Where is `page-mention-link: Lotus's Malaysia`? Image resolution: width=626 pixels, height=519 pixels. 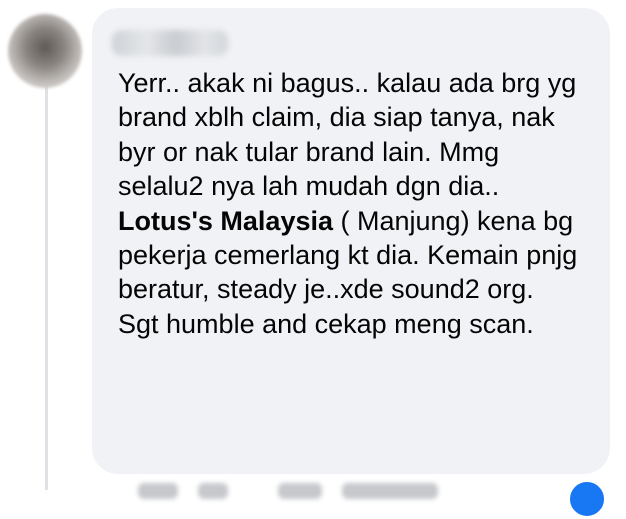
page-mention-link: Lotus's Malaysia is located at coordinates (225, 221).